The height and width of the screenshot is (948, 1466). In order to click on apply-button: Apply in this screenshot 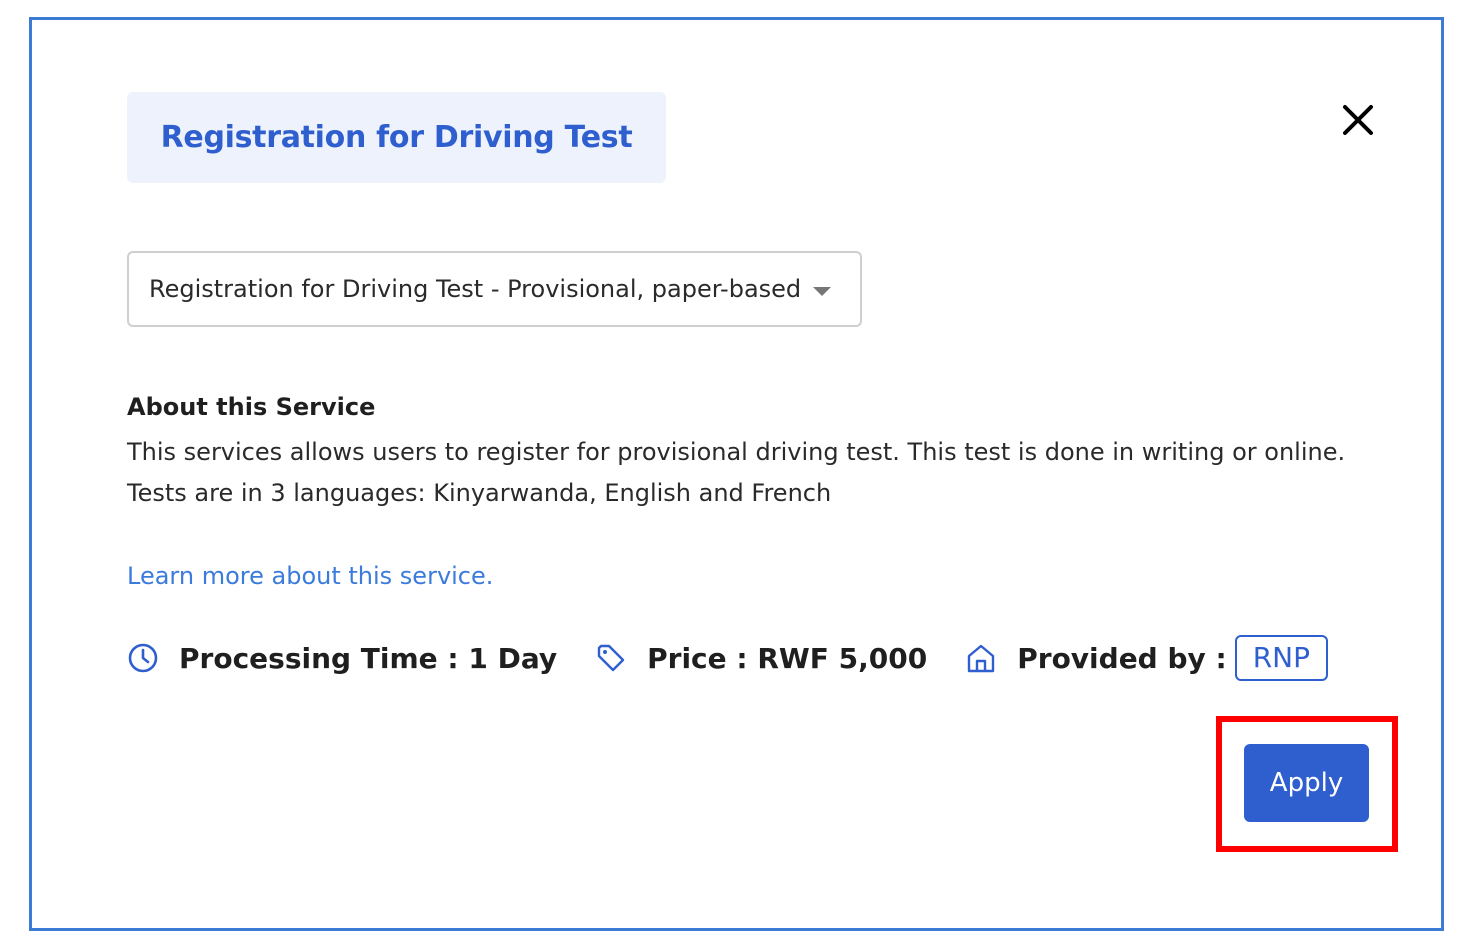, I will do `click(1306, 783)`.